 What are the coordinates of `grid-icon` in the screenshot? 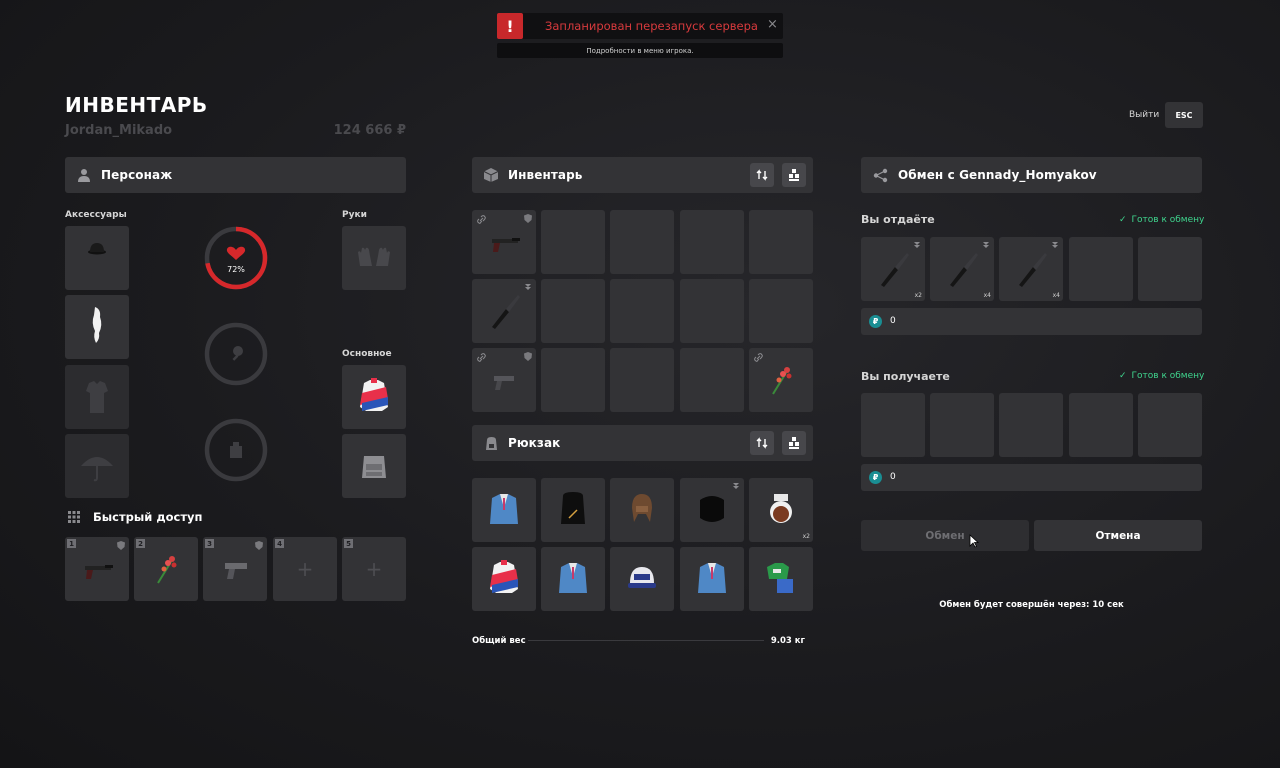 It's located at (74, 517).